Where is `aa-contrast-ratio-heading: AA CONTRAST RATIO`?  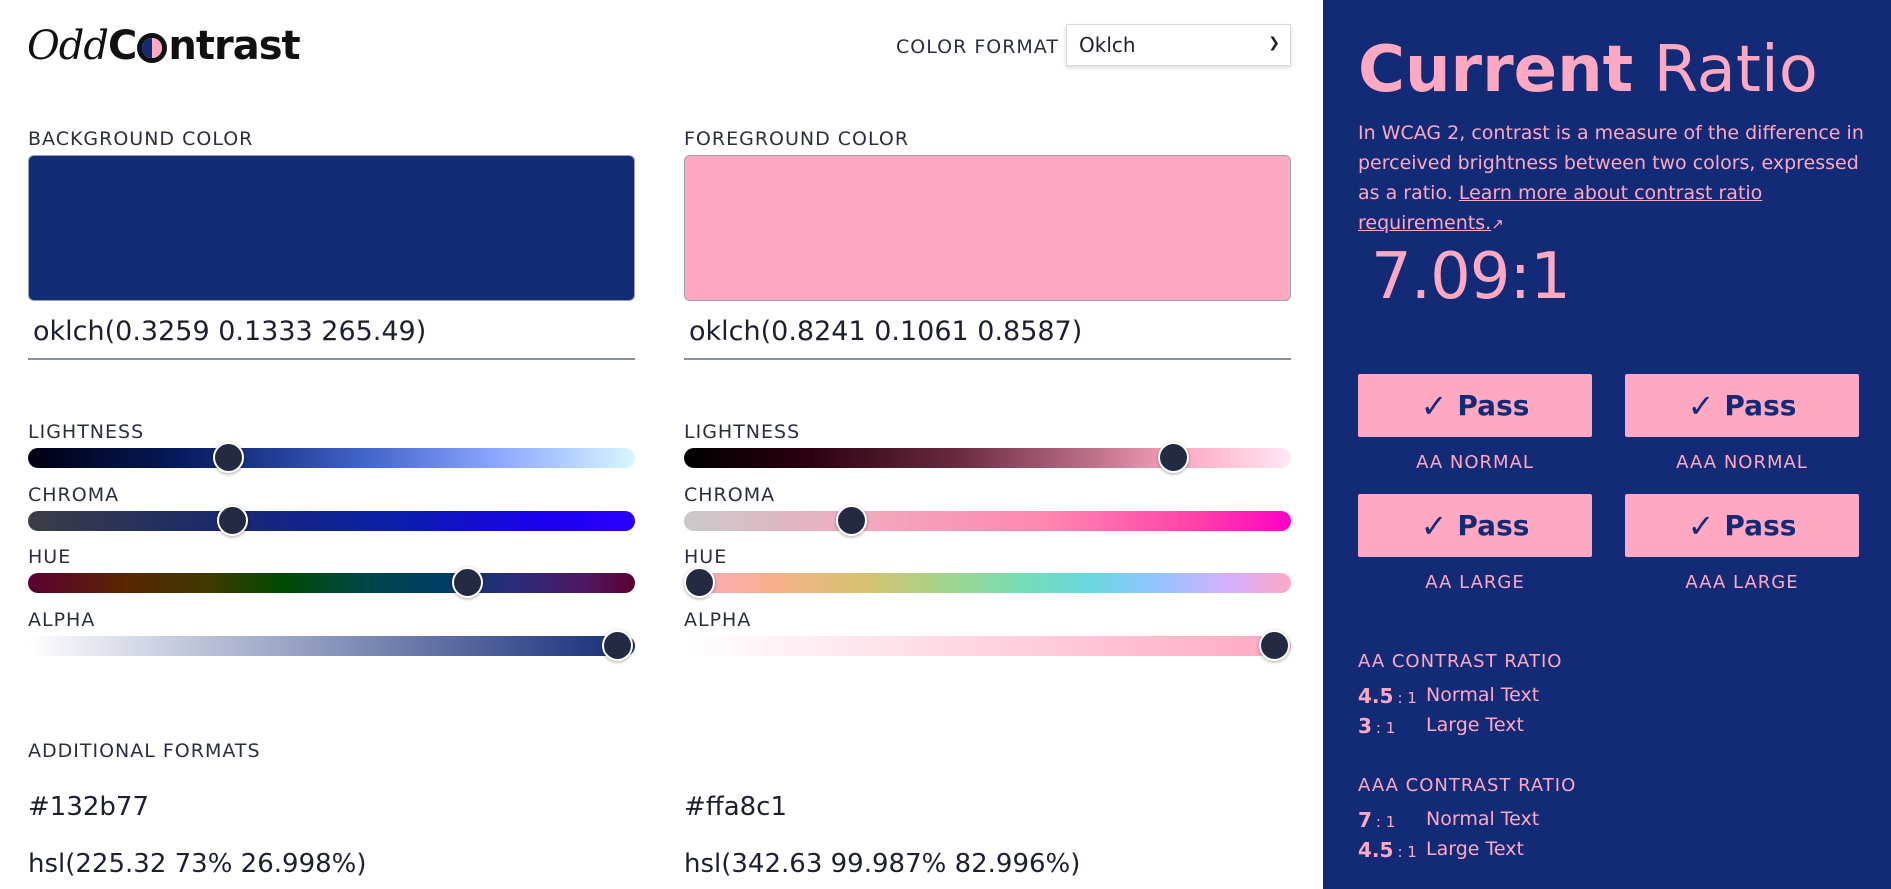
aa-contrast-ratio-heading: AA CONTRAST RATIO is located at coordinates (1460, 661).